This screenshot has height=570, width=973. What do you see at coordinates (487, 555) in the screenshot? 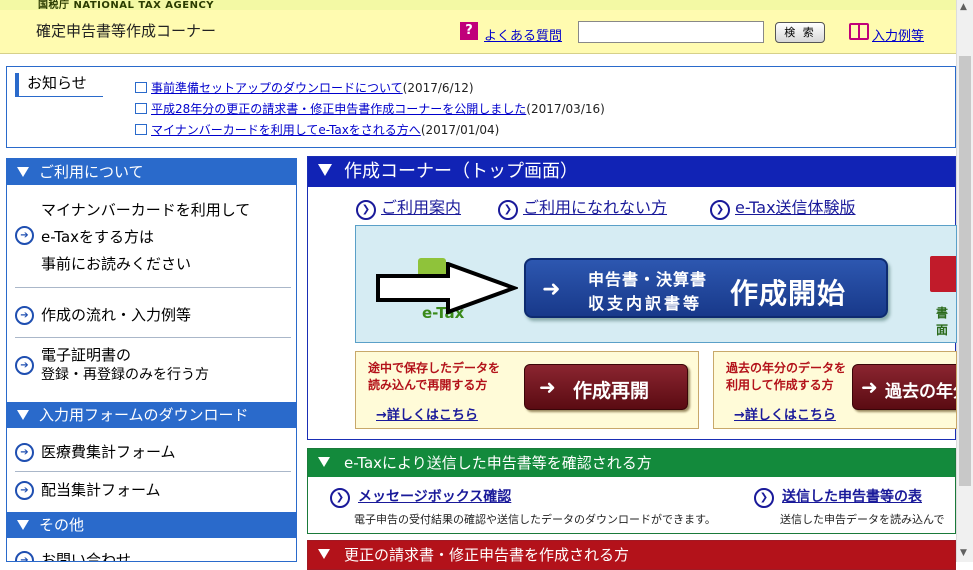
I see `panel-title: 更正の請求書・修正申告書を作成される方` at bounding box center [487, 555].